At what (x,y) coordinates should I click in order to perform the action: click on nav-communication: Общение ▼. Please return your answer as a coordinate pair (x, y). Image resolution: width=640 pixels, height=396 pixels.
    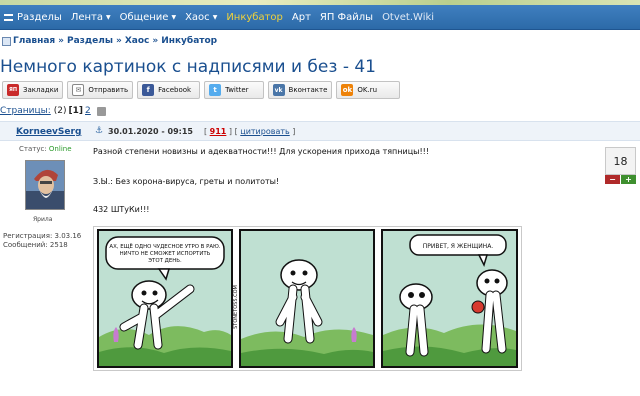
    Looking at the image, I should click on (148, 17).